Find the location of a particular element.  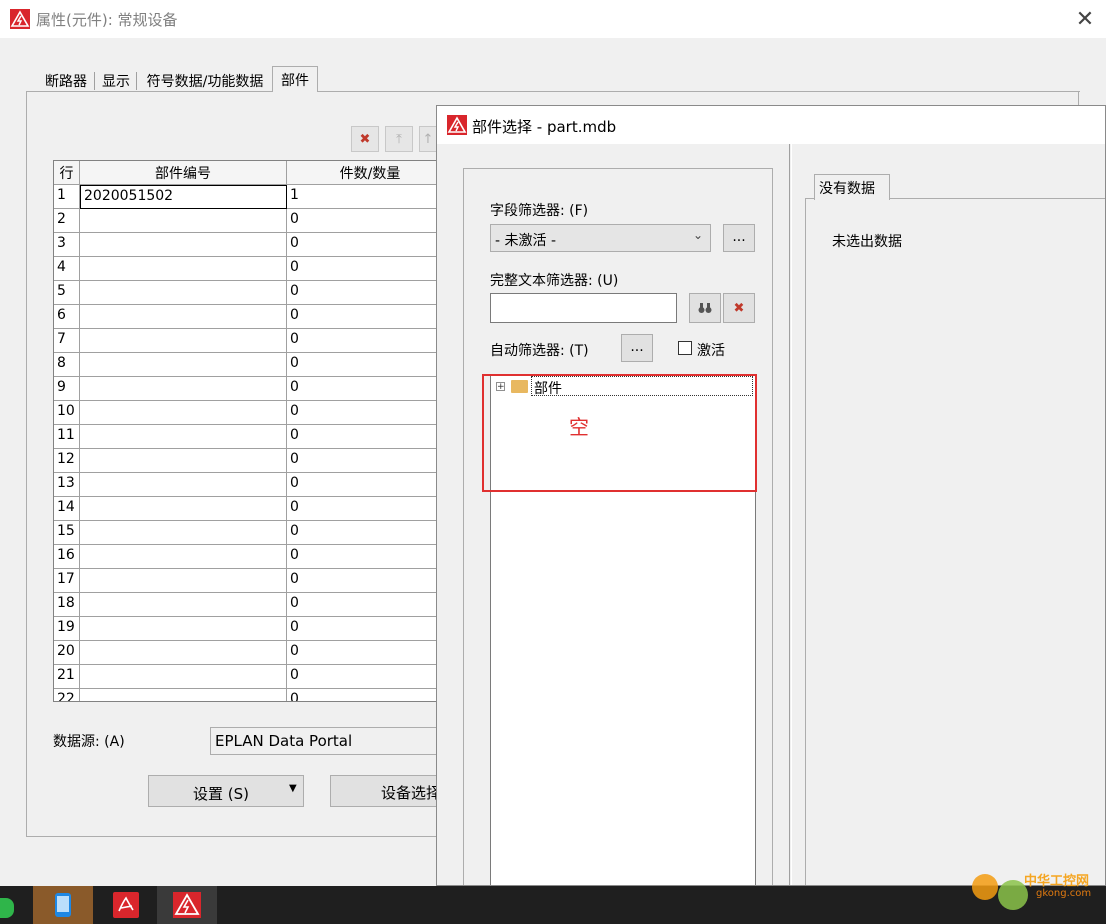

tab-parts: 部件 is located at coordinates (295, 79).